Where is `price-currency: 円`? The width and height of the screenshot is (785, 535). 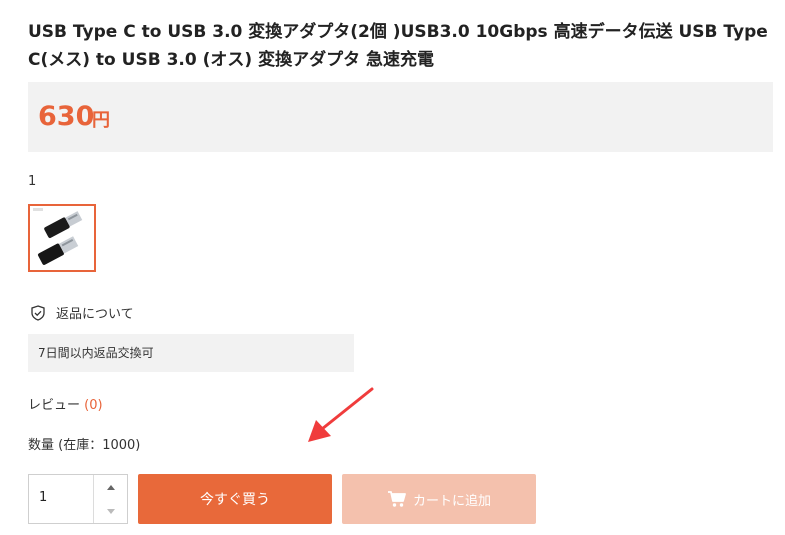 price-currency: 円 is located at coordinates (101, 120).